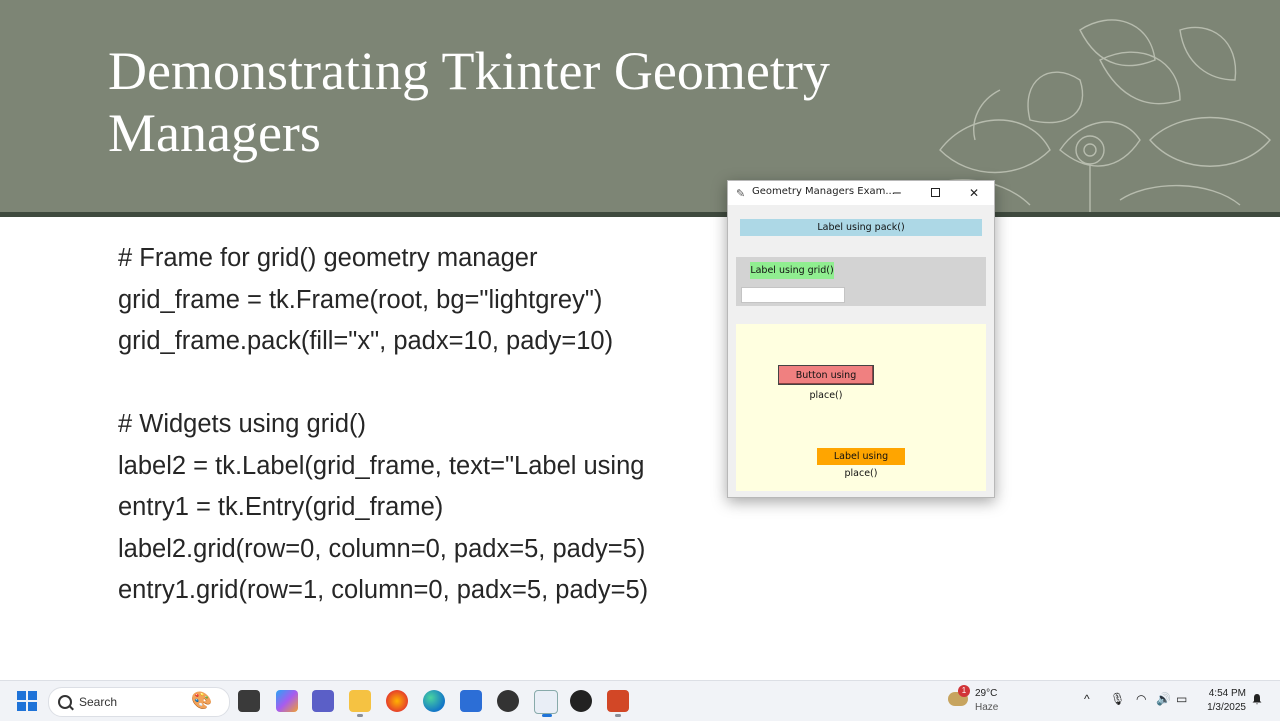 This screenshot has height=721, width=1280. What do you see at coordinates (974, 193) in the screenshot?
I see `close-button: ✕` at bounding box center [974, 193].